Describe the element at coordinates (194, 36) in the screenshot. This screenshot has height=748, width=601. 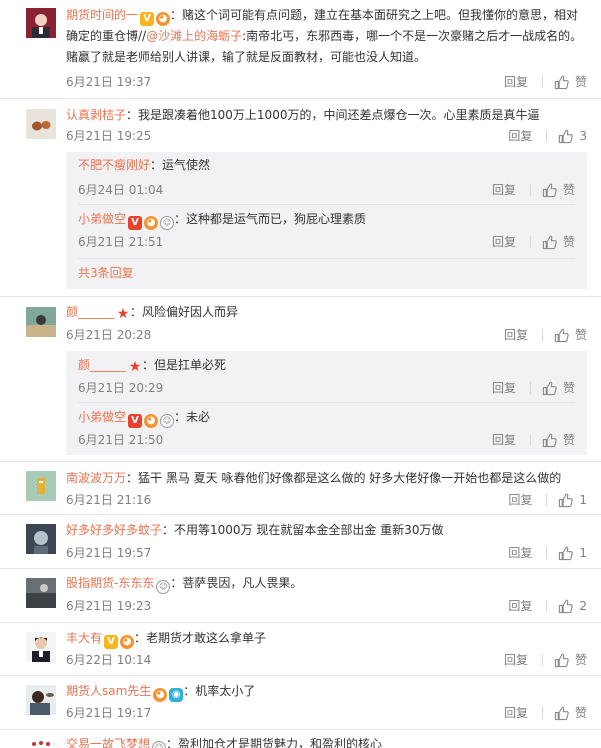
I see `mention-link: @沙滩上的海蛎子` at that location.